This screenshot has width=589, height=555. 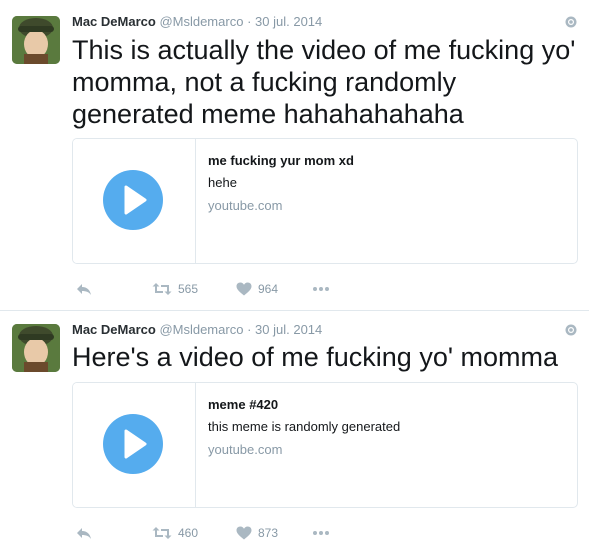 What do you see at coordinates (257, 289) in the screenshot?
I see `like-button: 964` at bounding box center [257, 289].